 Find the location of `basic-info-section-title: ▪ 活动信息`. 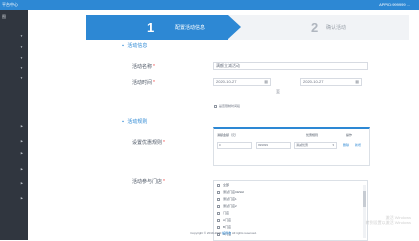

basic-info-section-title: ▪ 活动信息 is located at coordinates (134, 46).